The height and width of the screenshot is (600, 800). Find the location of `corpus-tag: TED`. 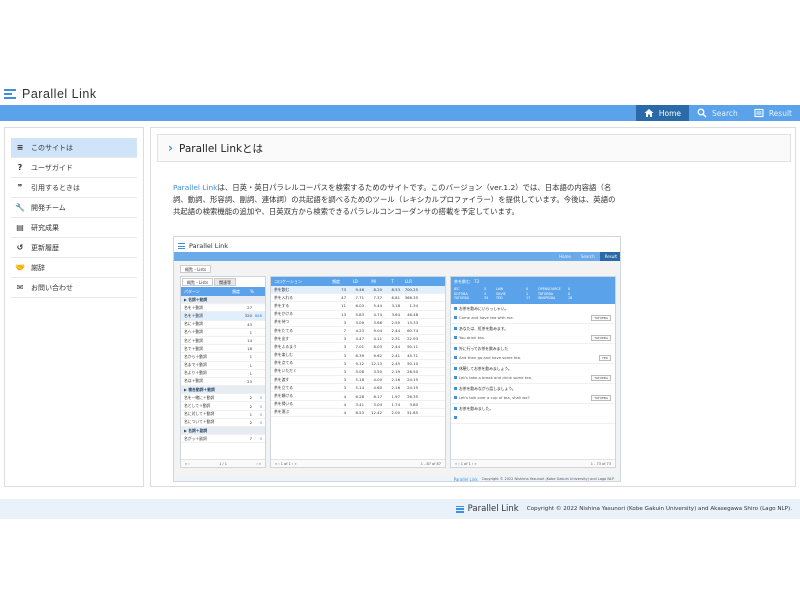

corpus-tag: TED is located at coordinates (604, 357).